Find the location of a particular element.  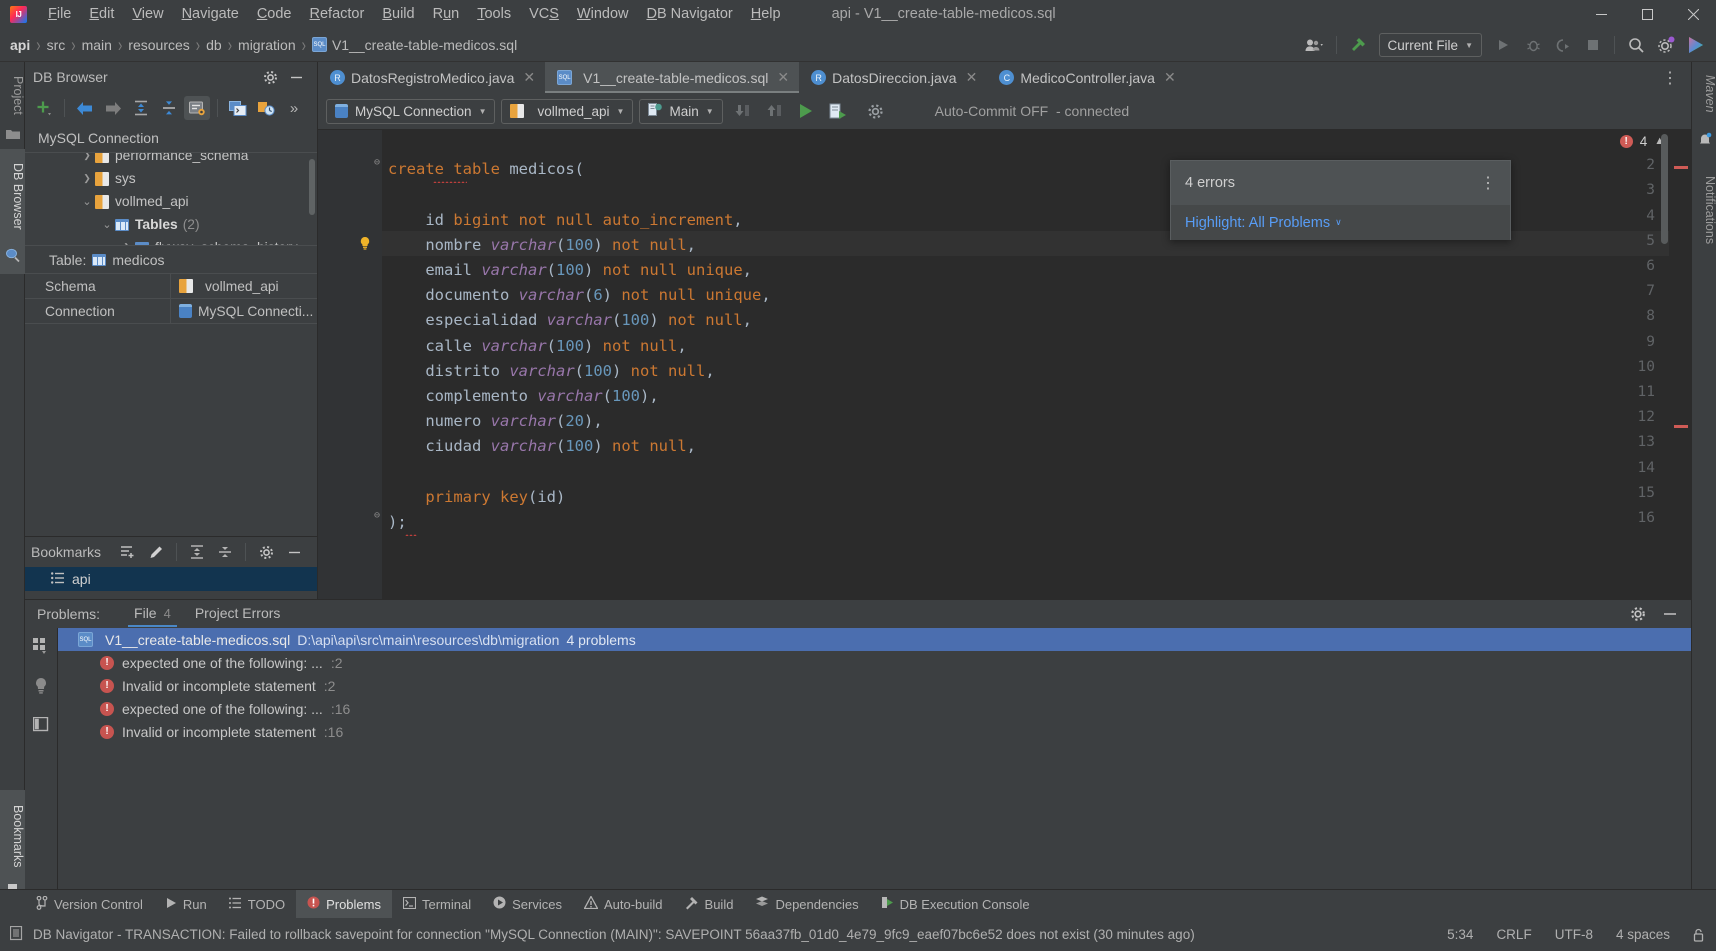

lock-icon is located at coordinates (1698, 935).